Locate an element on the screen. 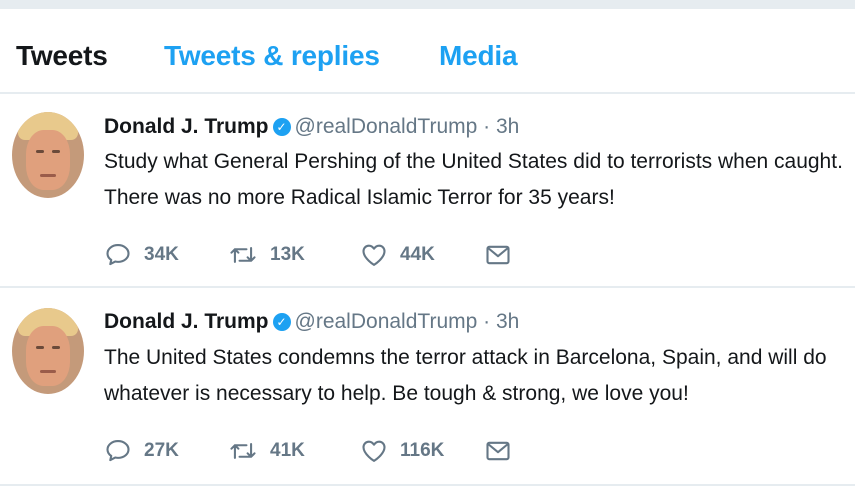  like-button: 116K is located at coordinates (402, 451).